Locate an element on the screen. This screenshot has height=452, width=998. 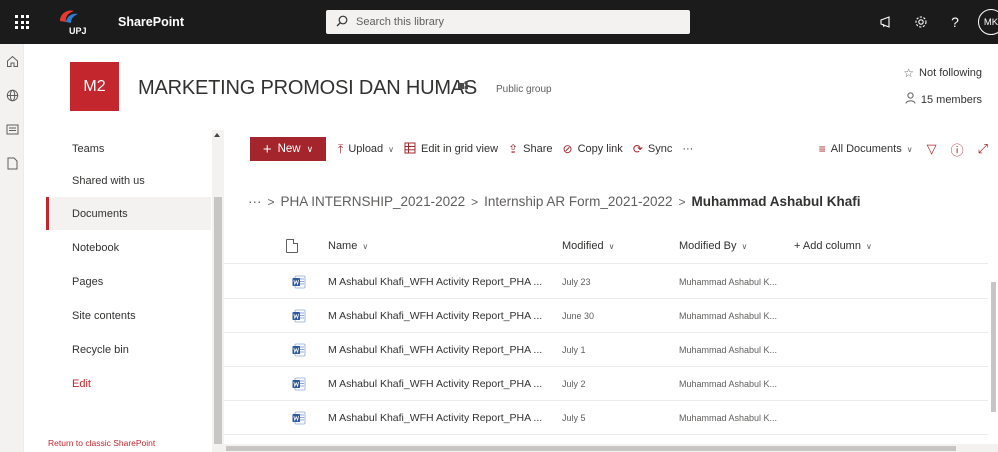
avatar: MK is located at coordinates (988, 22).